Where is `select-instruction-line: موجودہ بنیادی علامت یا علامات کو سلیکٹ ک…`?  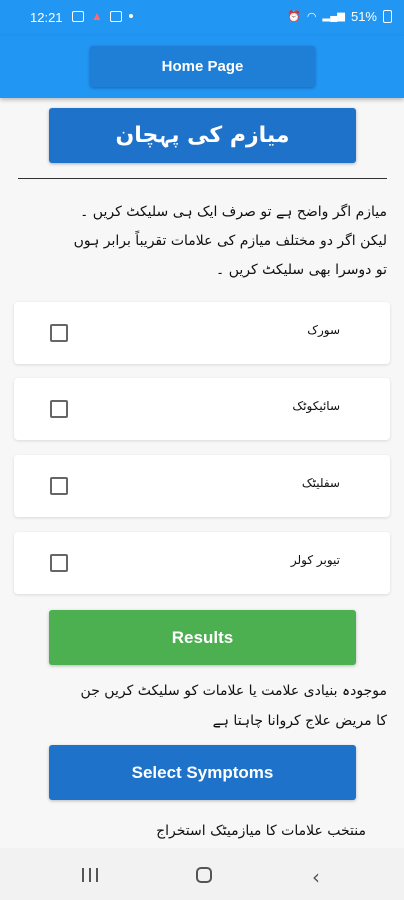
select-instruction-line: موجودہ بنیادی علامت یا علامات کو سلیکٹ ک… is located at coordinates (233, 691).